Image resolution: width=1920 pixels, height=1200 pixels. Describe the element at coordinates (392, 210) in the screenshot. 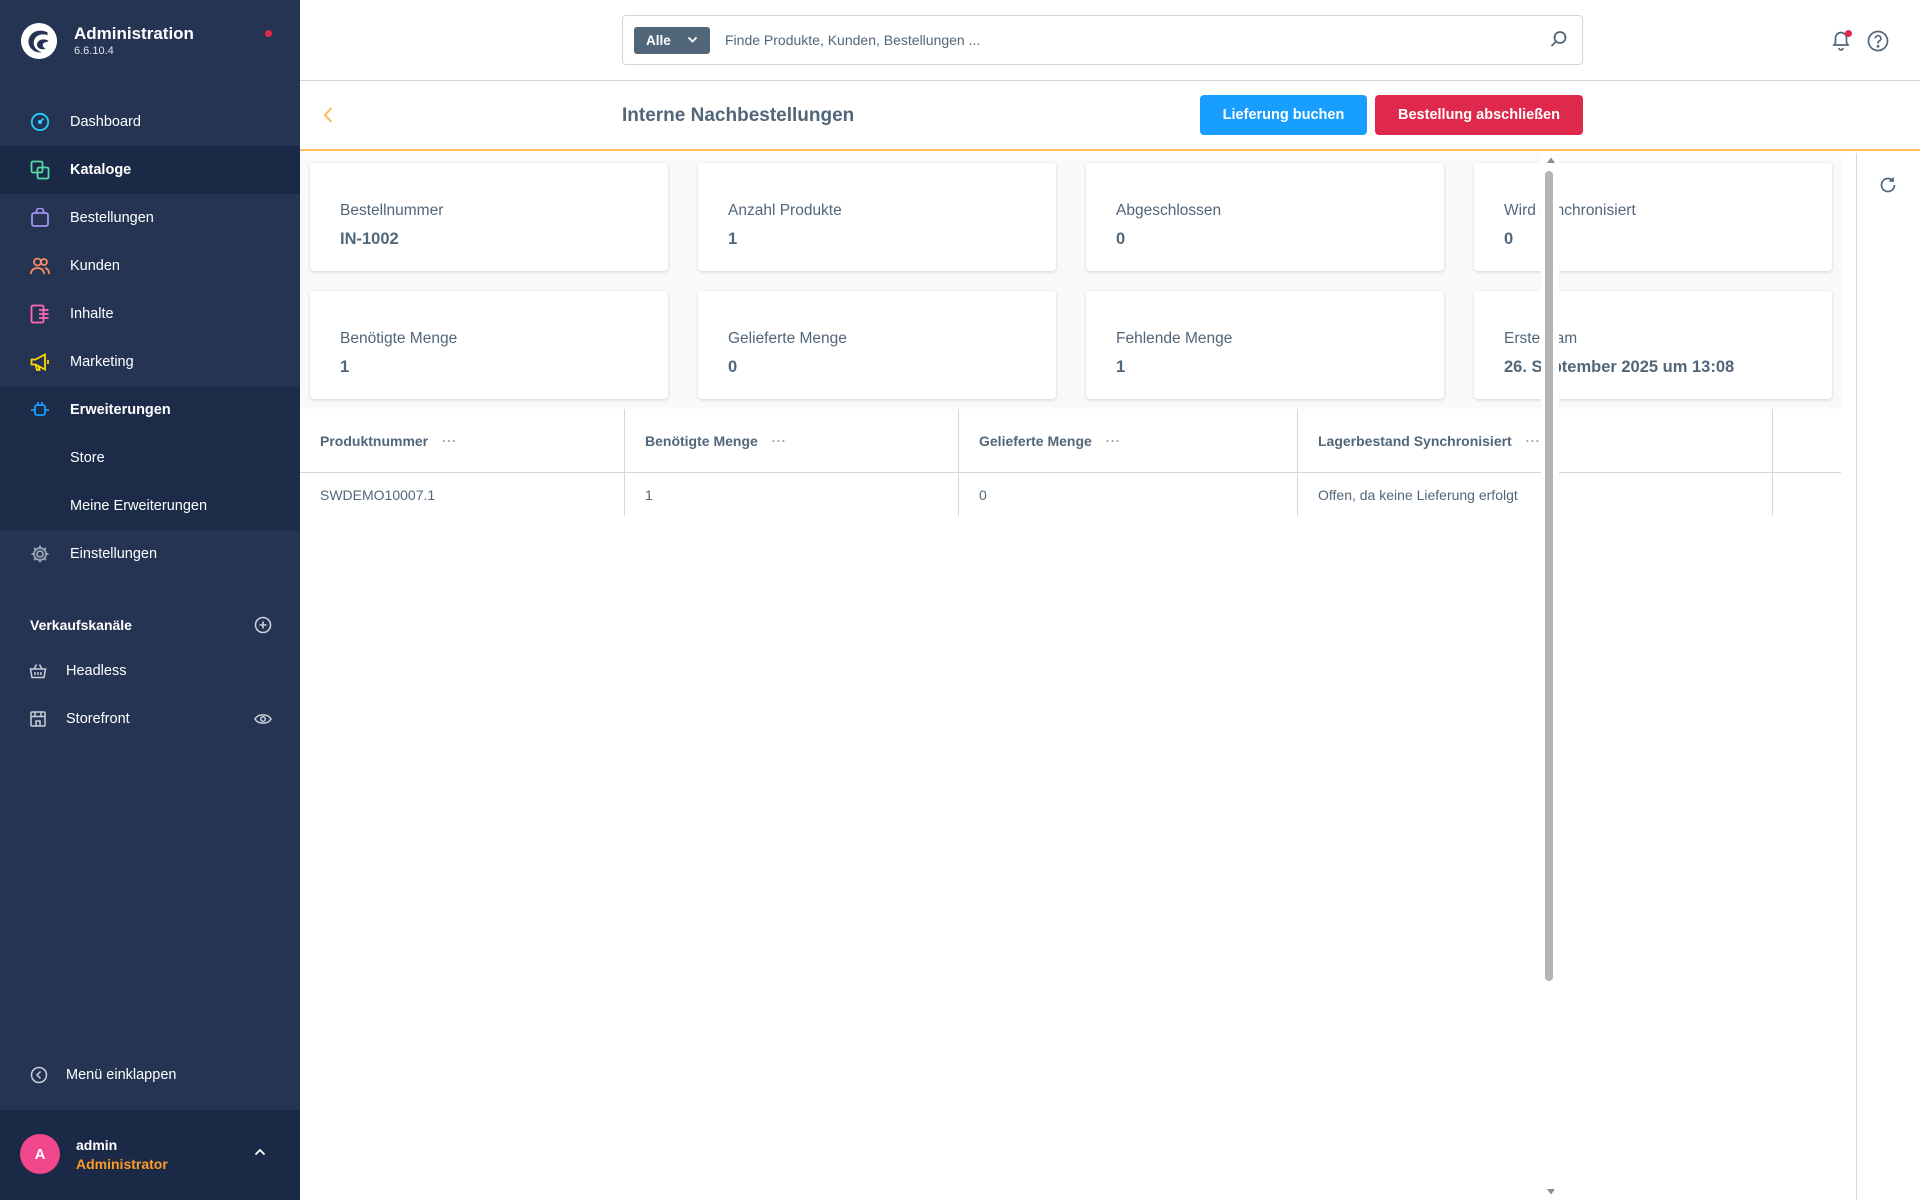

I see `stat-label: Bestellnummer` at that location.